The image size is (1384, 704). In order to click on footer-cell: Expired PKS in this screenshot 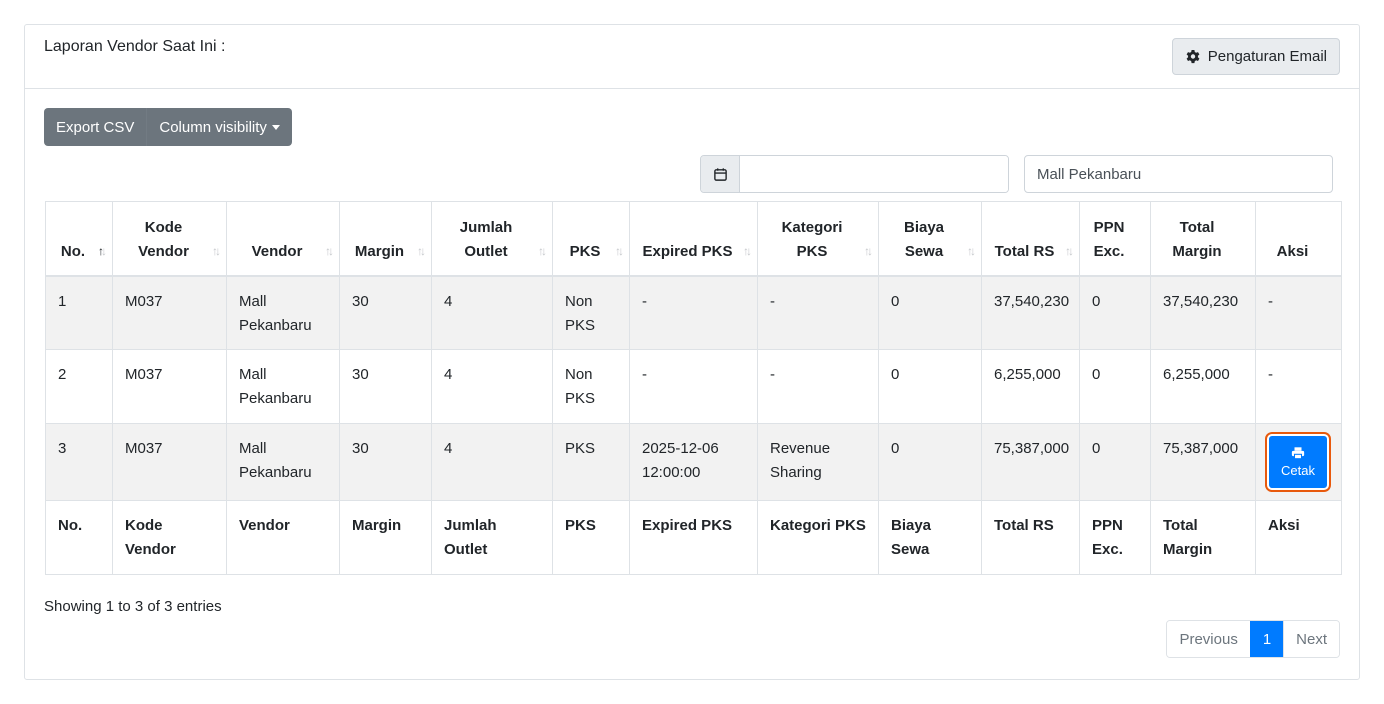, I will do `click(693, 537)`.